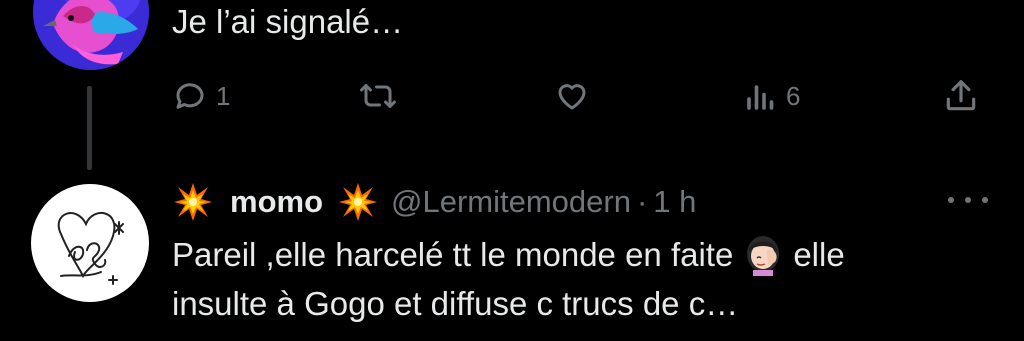 The image size is (1024, 341). Describe the element at coordinates (674, 202) in the screenshot. I see `timestamp: 1 h` at that location.